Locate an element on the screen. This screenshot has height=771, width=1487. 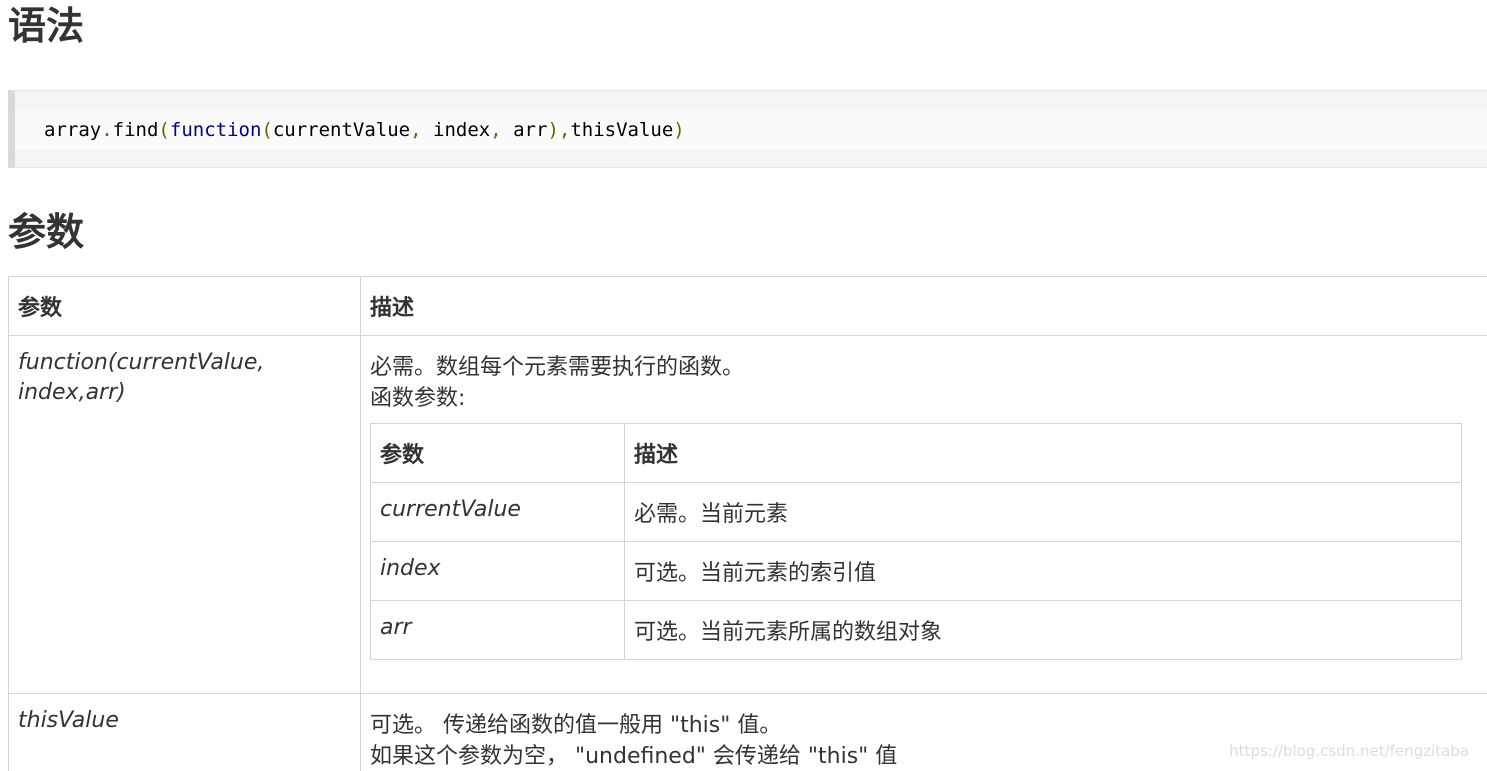
table-row: arr 可选。当前元素所属的数组对象 is located at coordinates (916, 630).